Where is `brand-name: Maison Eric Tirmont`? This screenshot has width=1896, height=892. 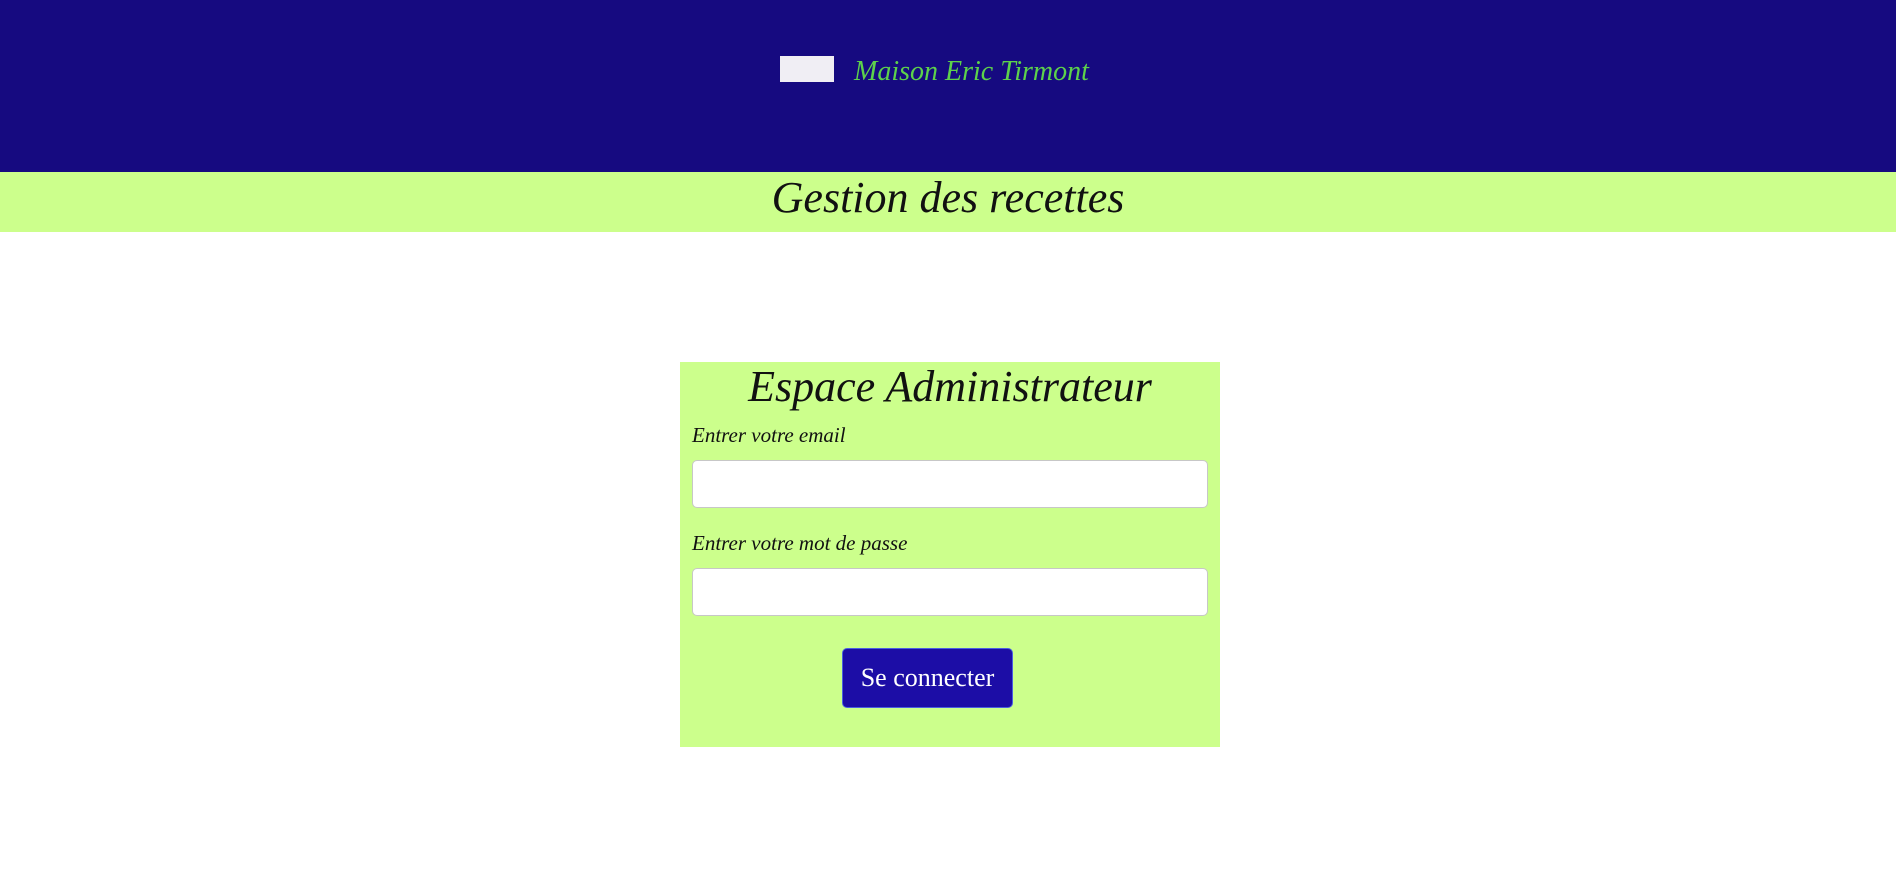 brand-name: Maison Eric Tirmont is located at coordinates (971, 71).